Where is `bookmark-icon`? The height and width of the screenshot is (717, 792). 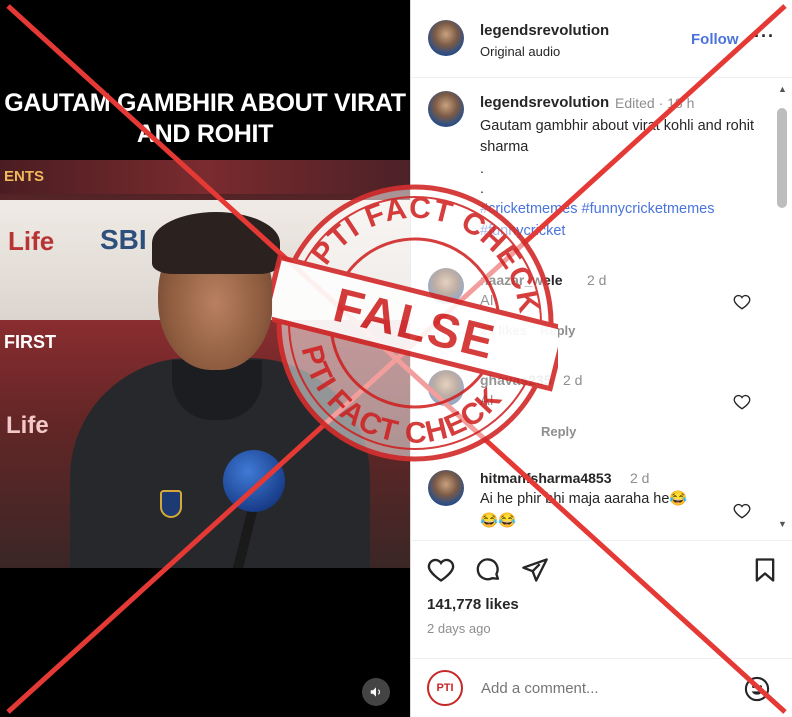 bookmark-icon is located at coordinates (765, 570).